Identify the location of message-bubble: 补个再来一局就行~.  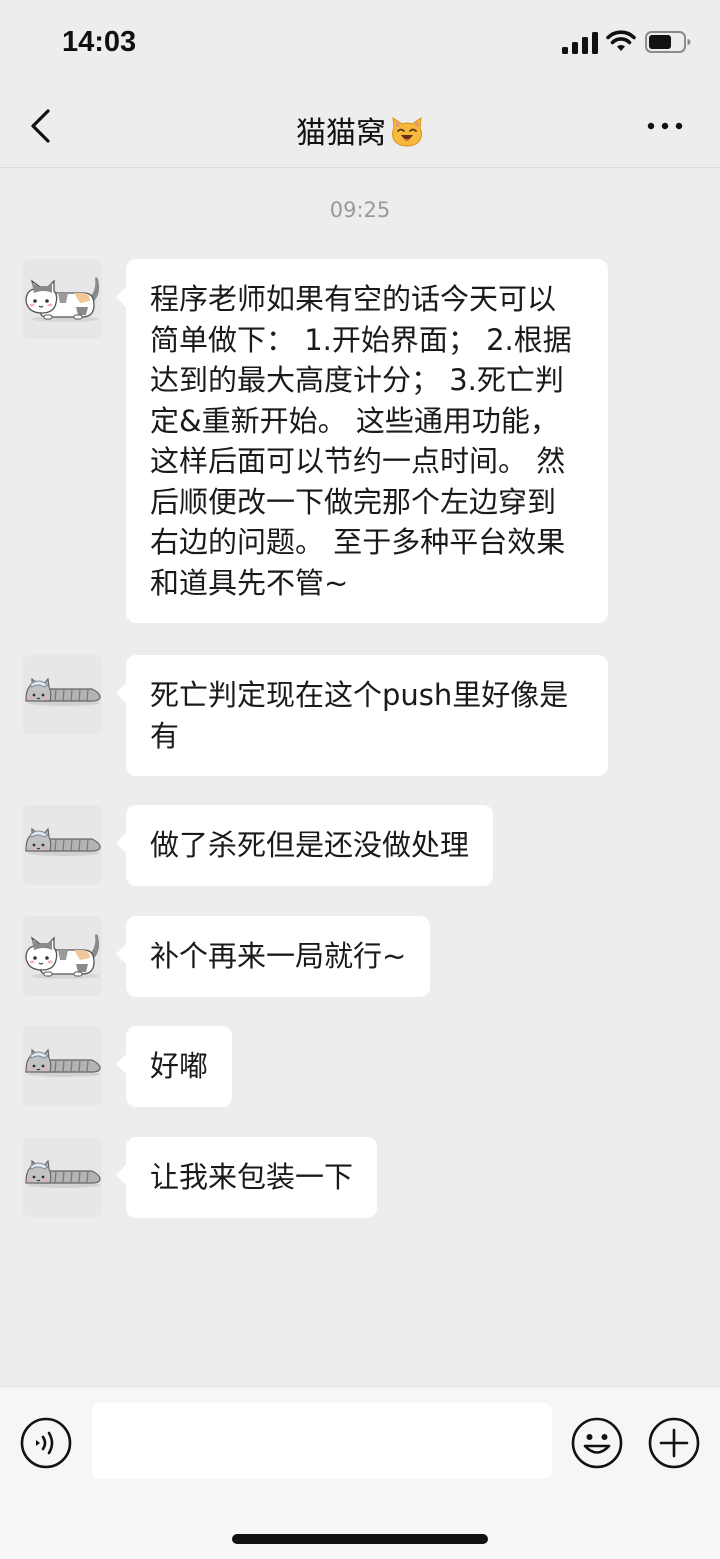
(273, 956).